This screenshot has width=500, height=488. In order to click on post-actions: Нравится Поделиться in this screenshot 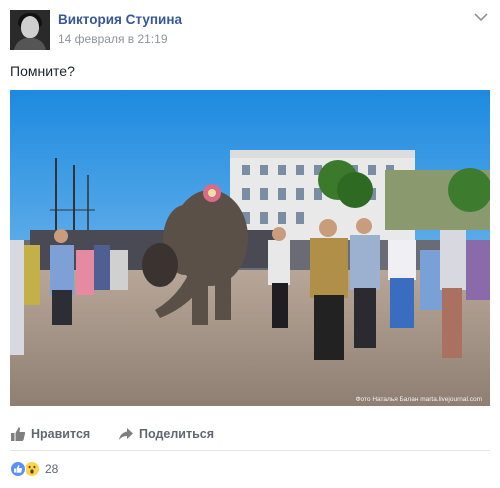, I will do `click(250, 434)`.